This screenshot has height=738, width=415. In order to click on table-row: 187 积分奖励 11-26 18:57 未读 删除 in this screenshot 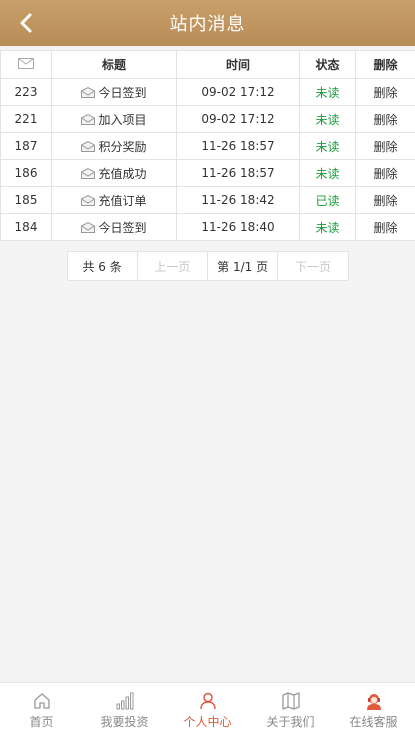, I will do `click(207, 146)`.